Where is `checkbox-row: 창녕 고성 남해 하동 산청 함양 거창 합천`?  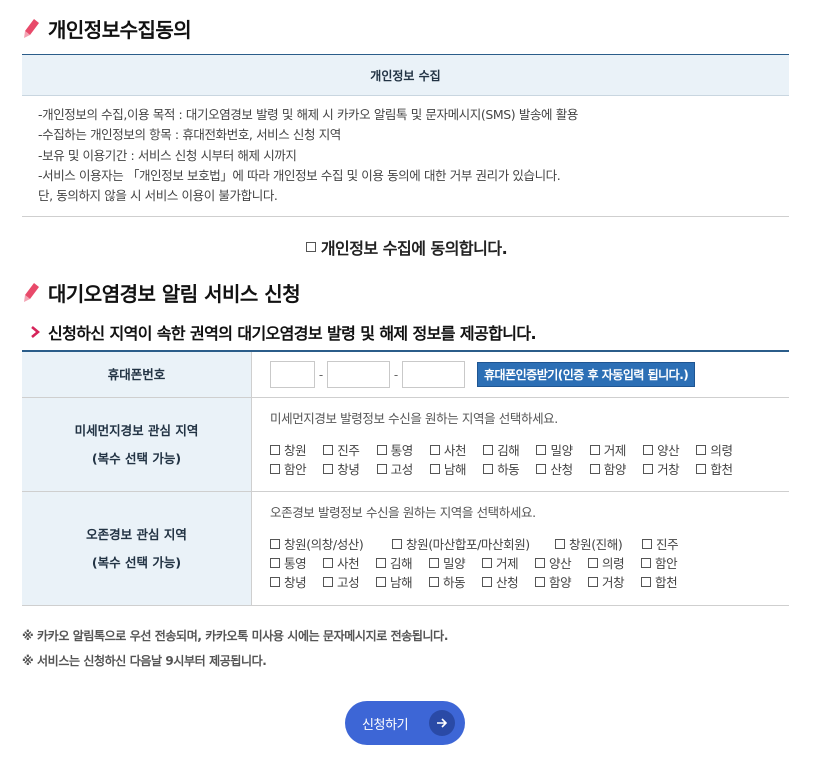 checkbox-row: 창녕 고성 남해 하동 산청 함양 거창 합천 is located at coordinates (529, 581).